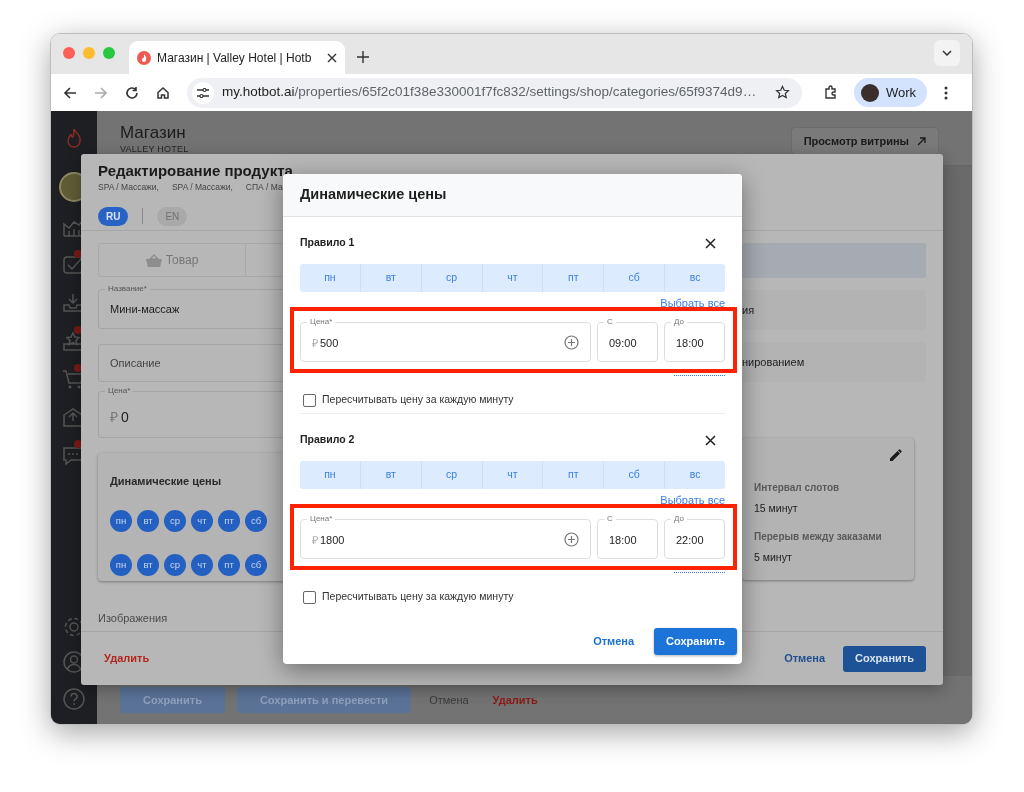 Image resolution: width=1024 pixels, height=792 pixels. I want to click on field-value: 15 минут, so click(776, 508).